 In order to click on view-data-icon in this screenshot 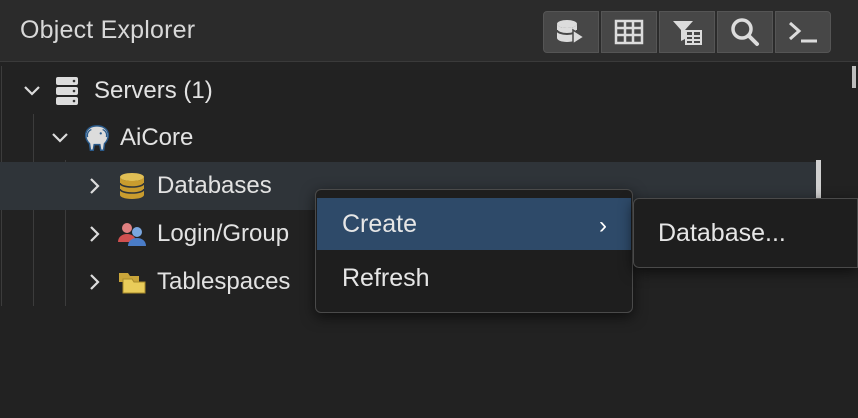, I will do `click(629, 32)`.